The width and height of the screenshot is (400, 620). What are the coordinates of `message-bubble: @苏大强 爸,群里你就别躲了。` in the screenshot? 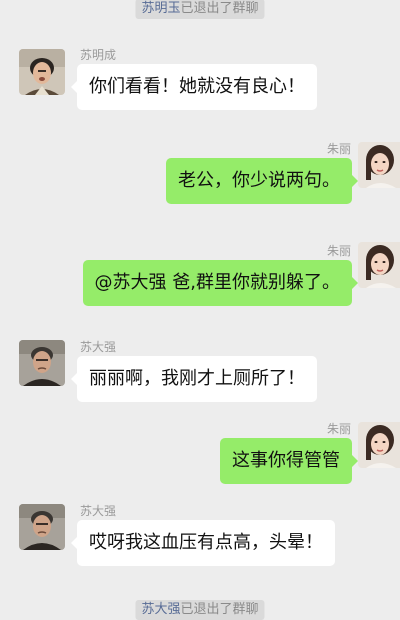 It's located at (220, 283).